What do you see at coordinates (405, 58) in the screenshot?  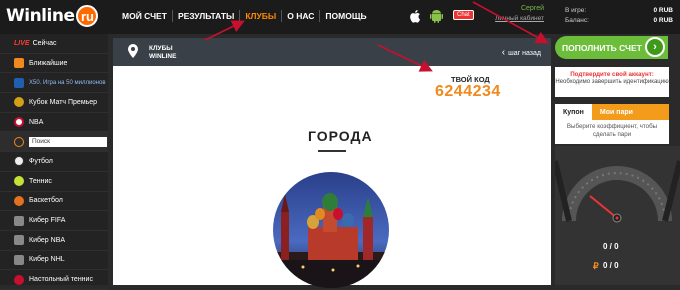 I see `arrow-to-code` at bounding box center [405, 58].